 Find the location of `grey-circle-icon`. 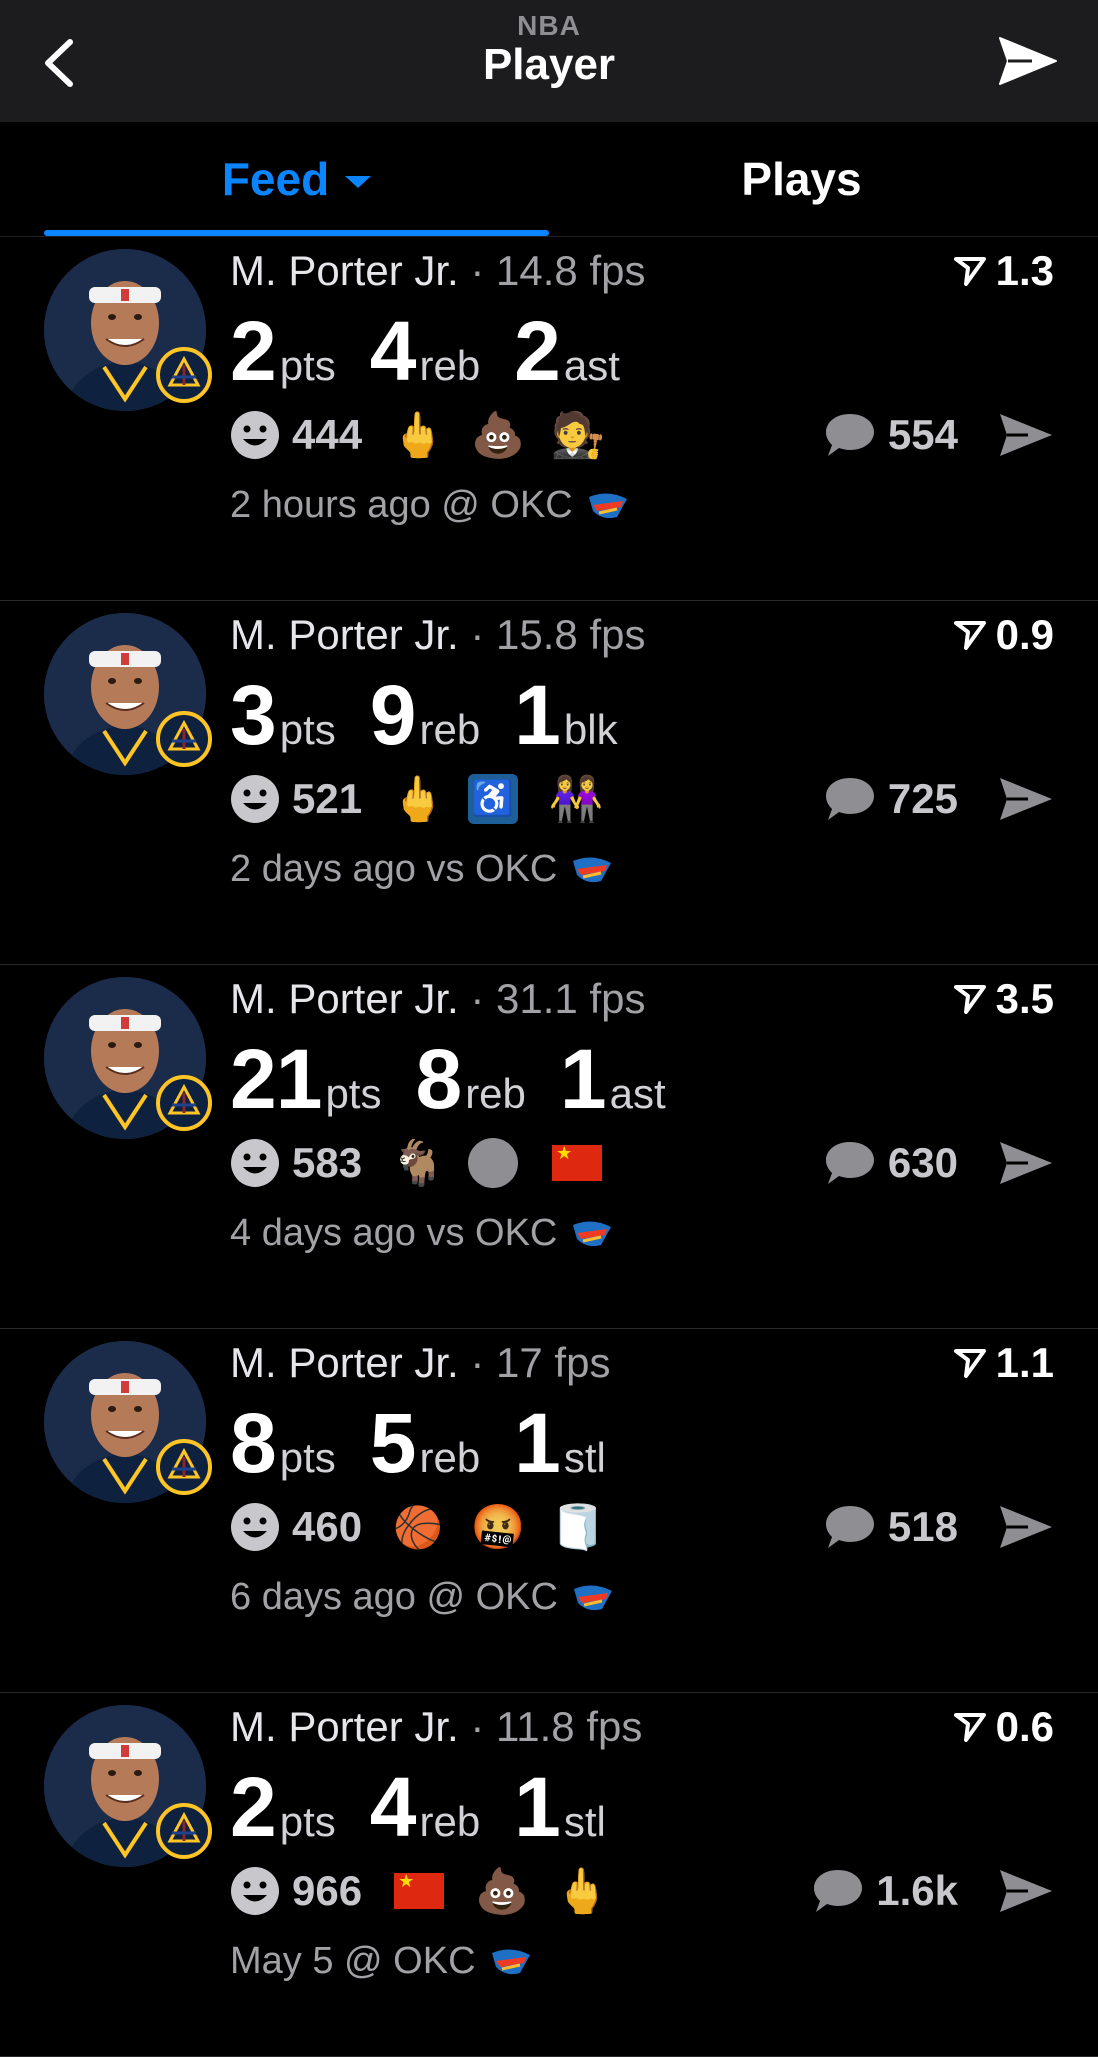

grey-circle-icon is located at coordinates (493, 1163).